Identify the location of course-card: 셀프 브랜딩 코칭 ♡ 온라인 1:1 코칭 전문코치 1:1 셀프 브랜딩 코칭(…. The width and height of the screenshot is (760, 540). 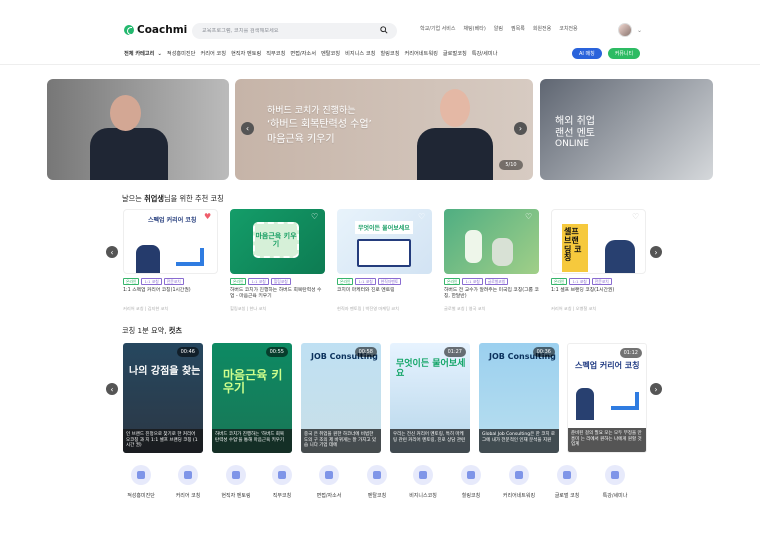
(598, 264).